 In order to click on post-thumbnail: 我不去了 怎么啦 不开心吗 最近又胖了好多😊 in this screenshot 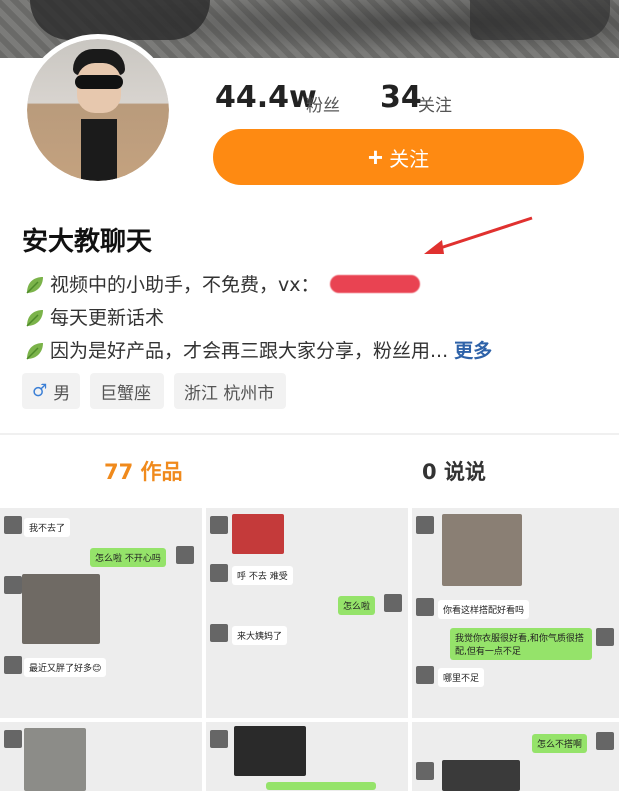, I will do `click(101, 613)`.